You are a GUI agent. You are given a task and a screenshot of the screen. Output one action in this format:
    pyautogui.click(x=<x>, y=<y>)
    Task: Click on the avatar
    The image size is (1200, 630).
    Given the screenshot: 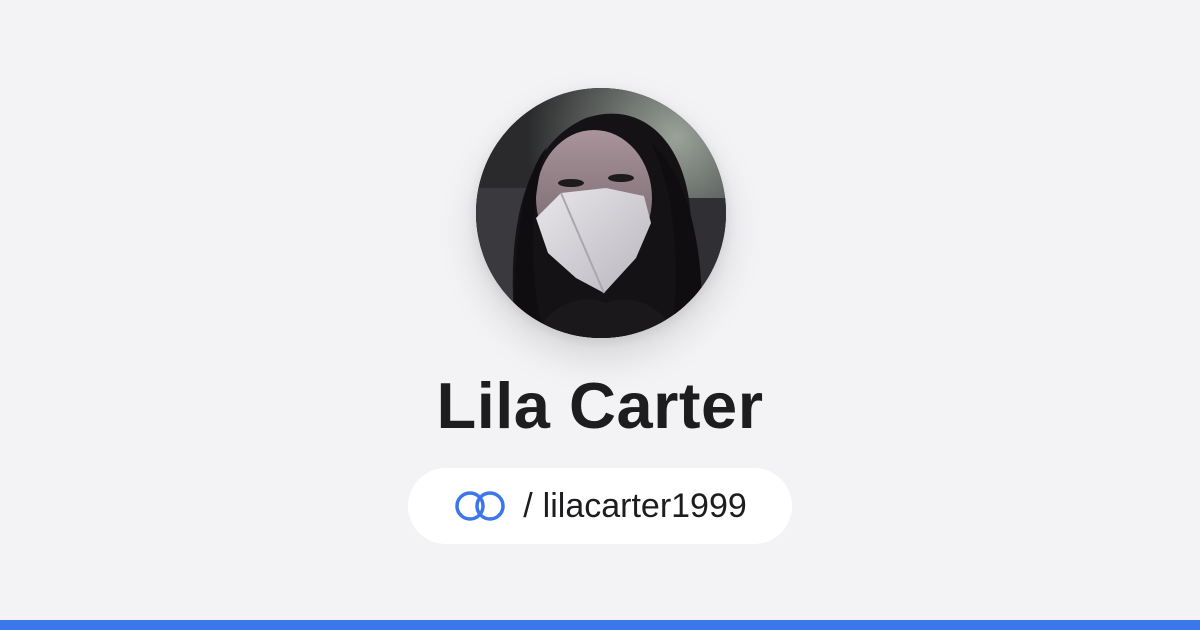 What is the action you would take?
    pyautogui.click(x=601, y=213)
    